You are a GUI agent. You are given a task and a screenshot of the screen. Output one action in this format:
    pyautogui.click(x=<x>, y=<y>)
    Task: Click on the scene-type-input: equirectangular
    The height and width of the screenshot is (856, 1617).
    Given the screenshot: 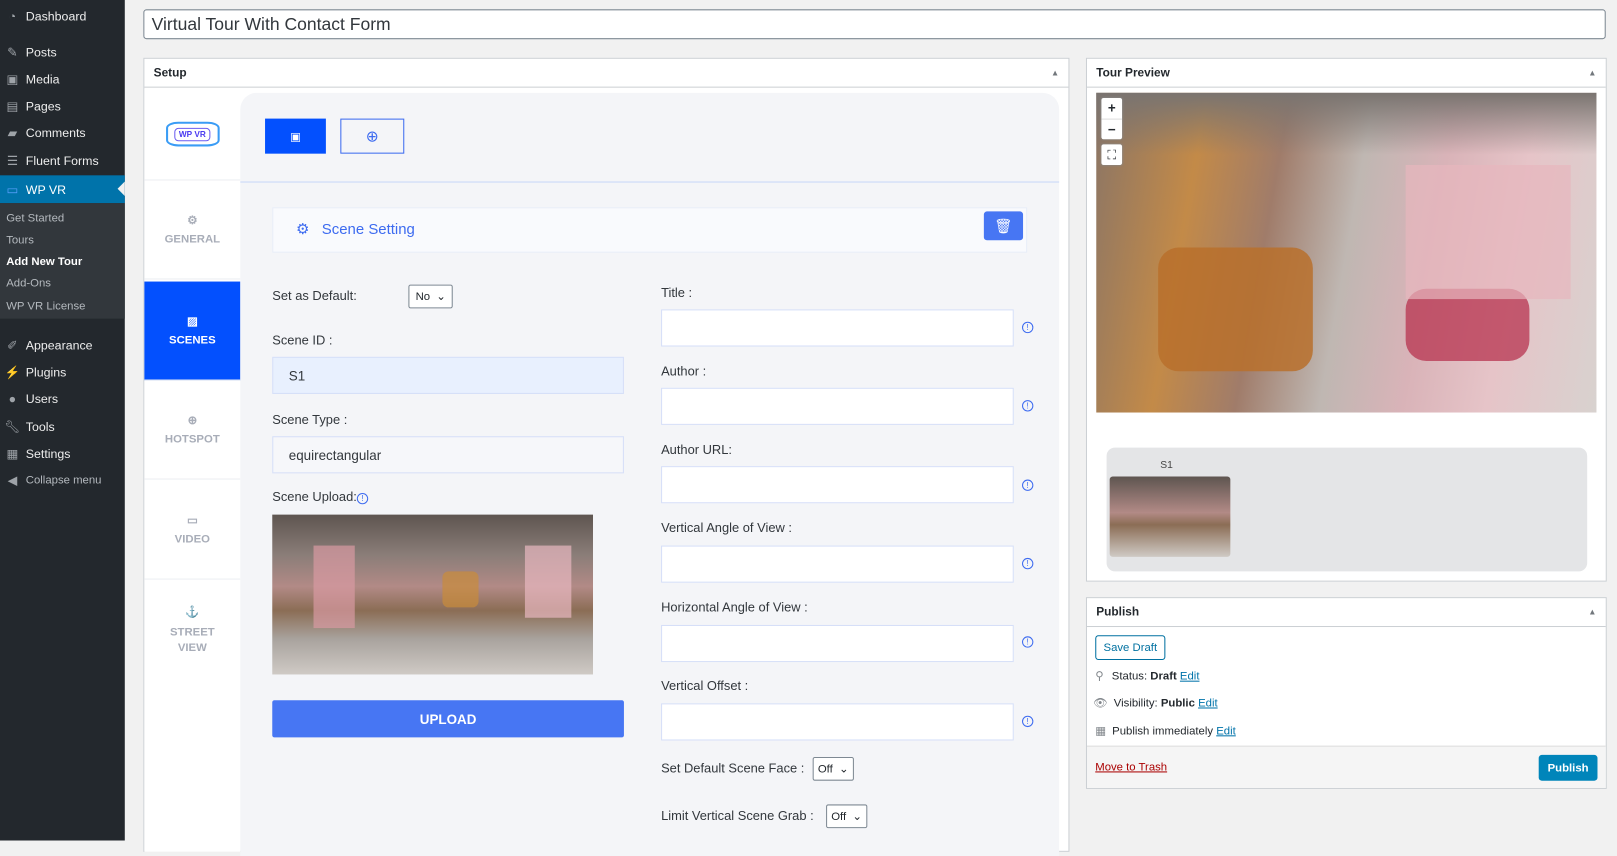 What is the action you would take?
    pyautogui.click(x=448, y=455)
    